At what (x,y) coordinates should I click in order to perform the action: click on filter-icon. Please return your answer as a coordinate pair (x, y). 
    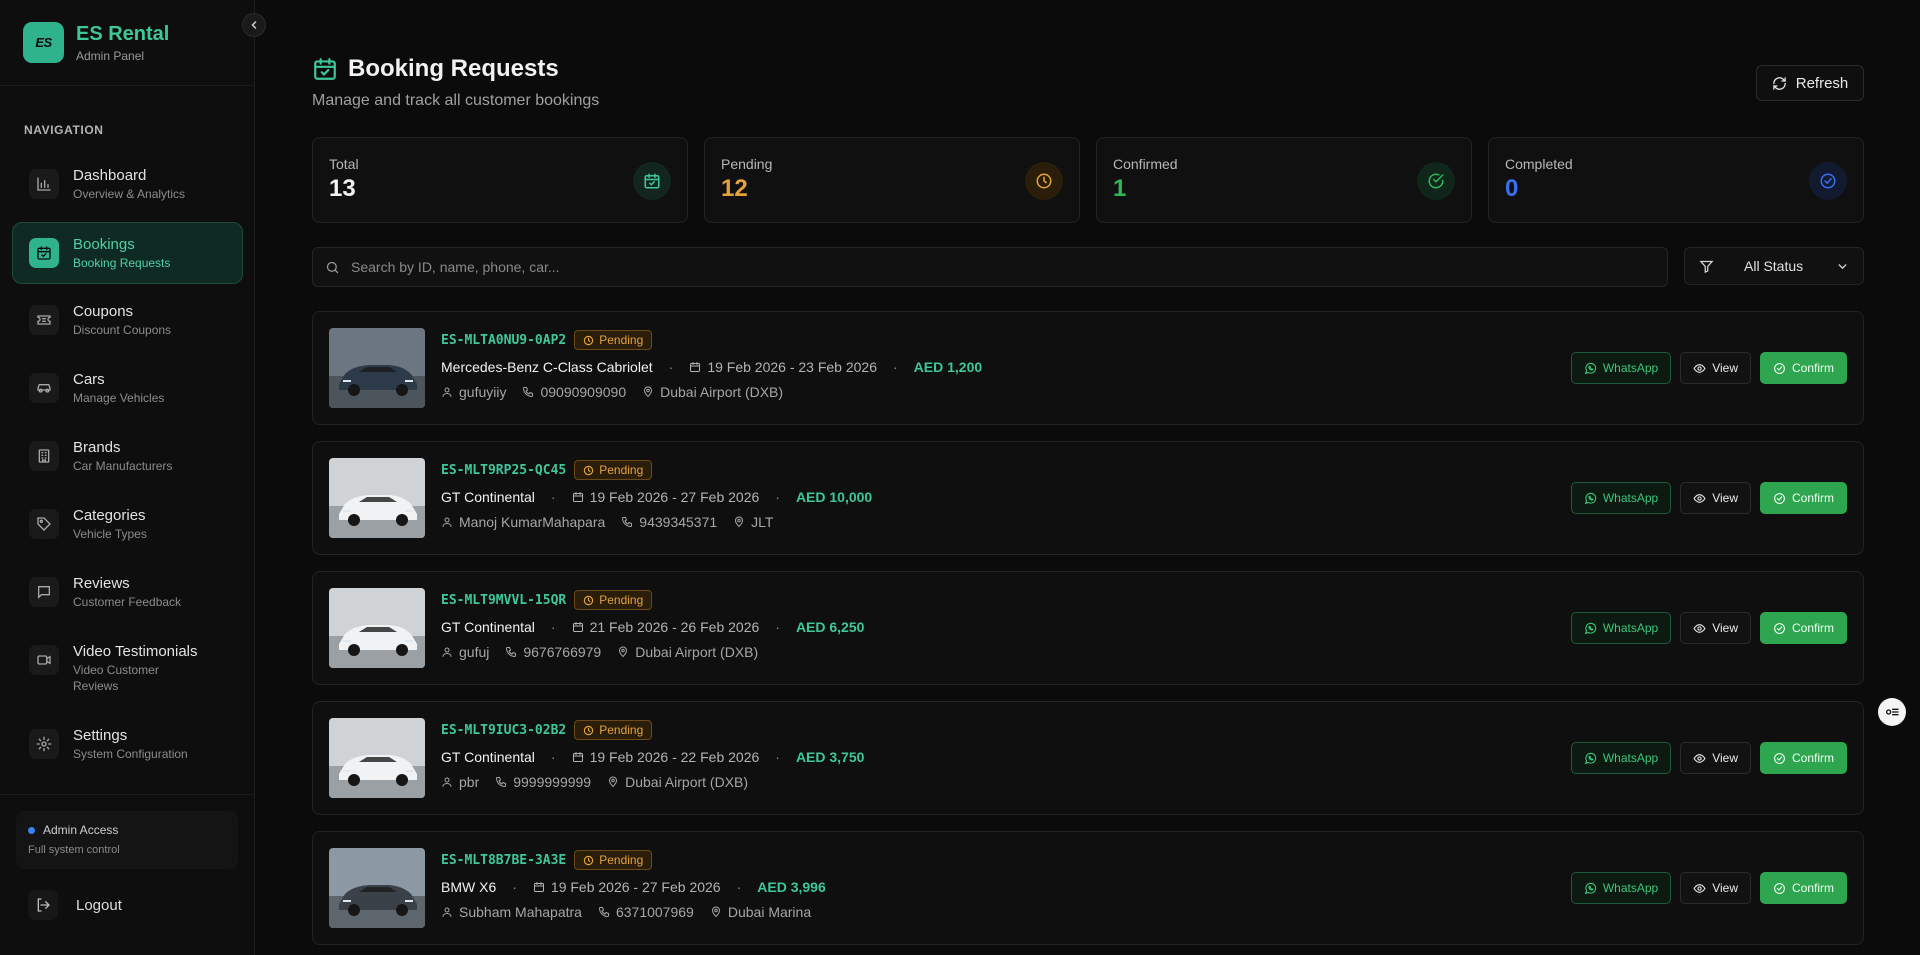
    Looking at the image, I should click on (1706, 266).